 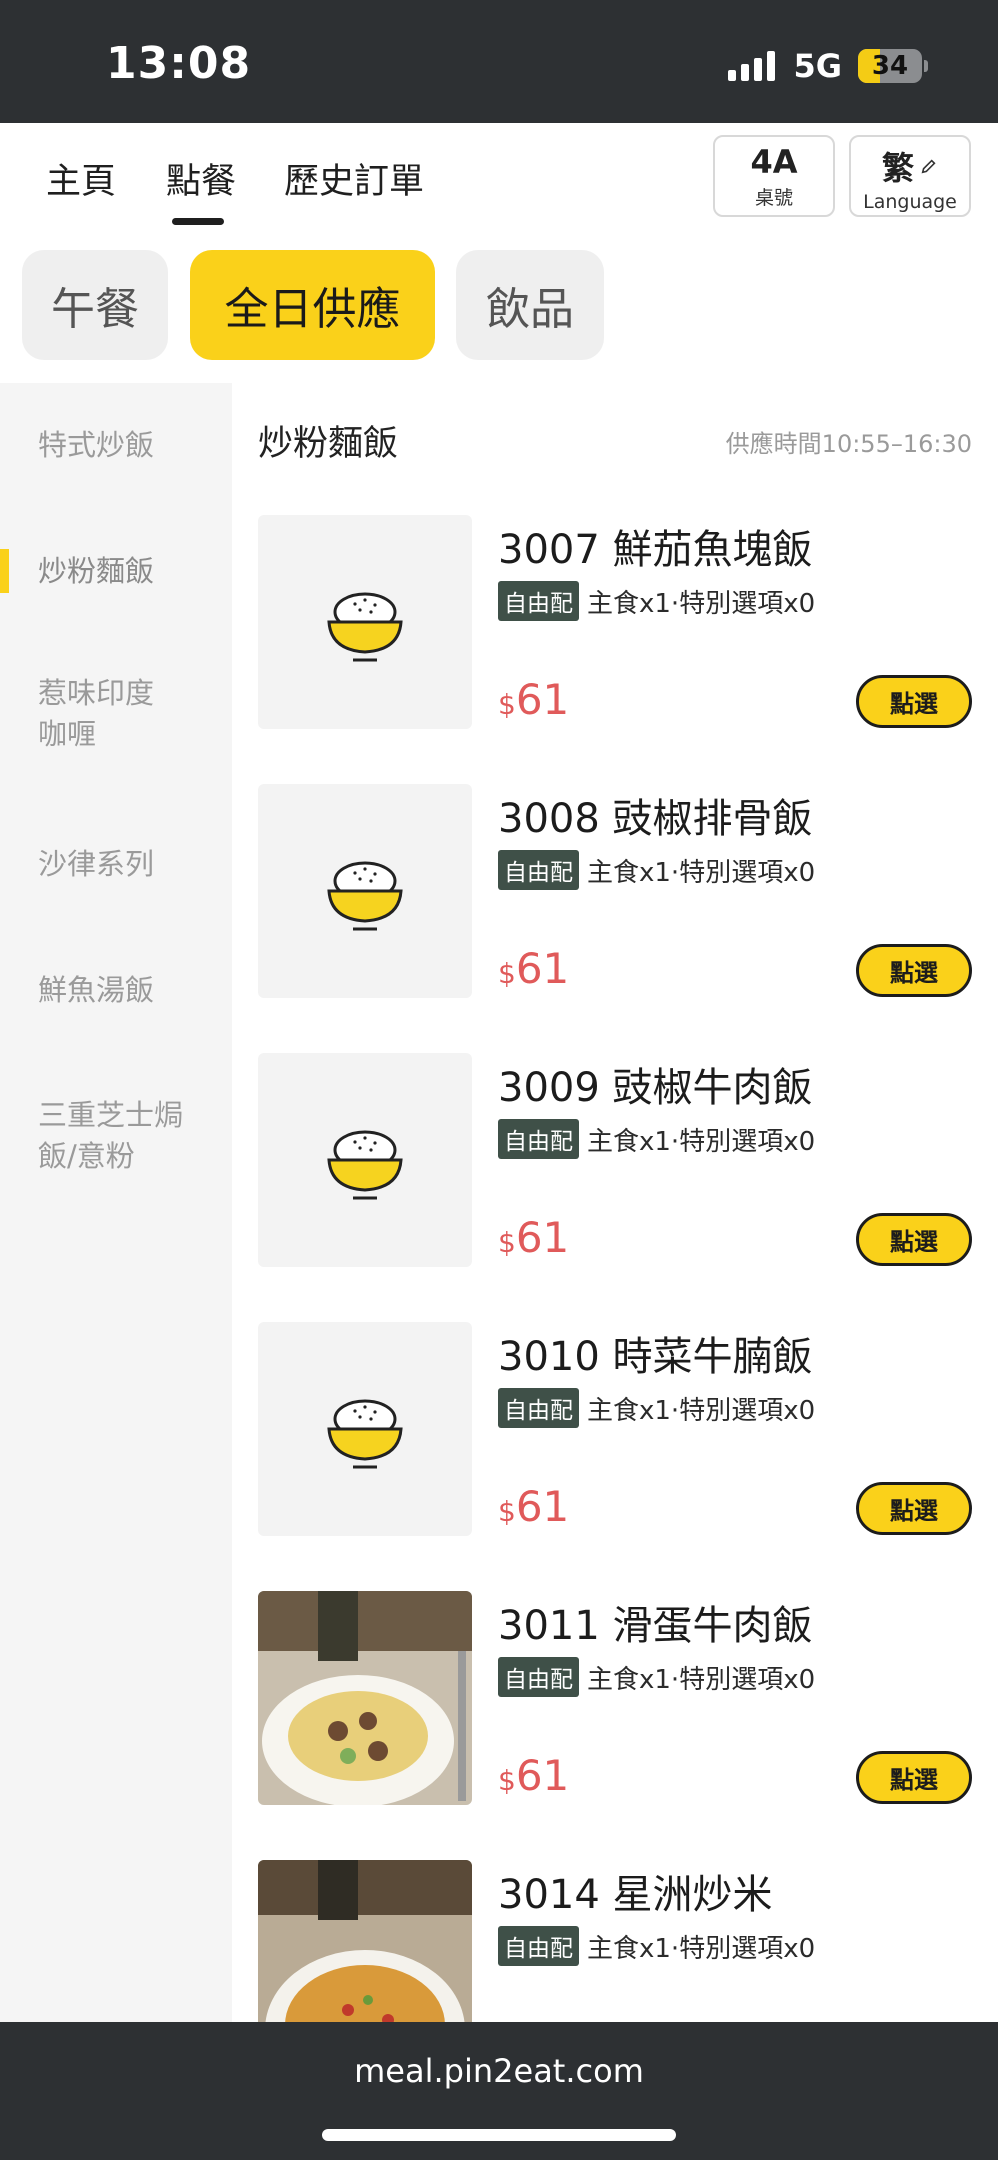 I want to click on table-number: 4A, so click(x=774, y=162).